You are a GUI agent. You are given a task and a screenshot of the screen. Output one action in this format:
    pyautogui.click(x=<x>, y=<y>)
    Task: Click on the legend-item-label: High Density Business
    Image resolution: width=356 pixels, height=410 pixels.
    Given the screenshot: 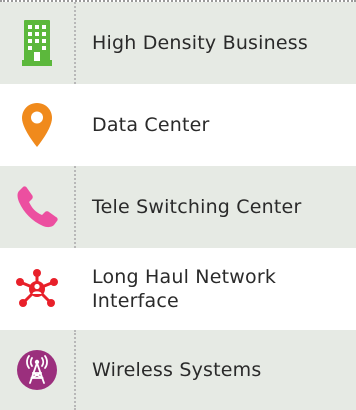 What is the action you would take?
    pyautogui.click(x=200, y=43)
    